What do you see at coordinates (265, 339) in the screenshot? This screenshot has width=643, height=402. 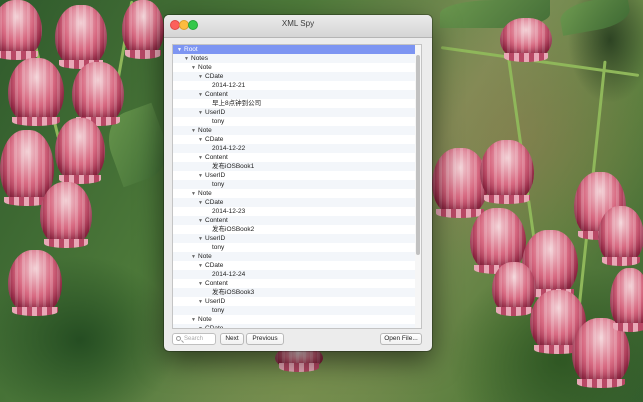 I see `previous-button: Previous` at bounding box center [265, 339].